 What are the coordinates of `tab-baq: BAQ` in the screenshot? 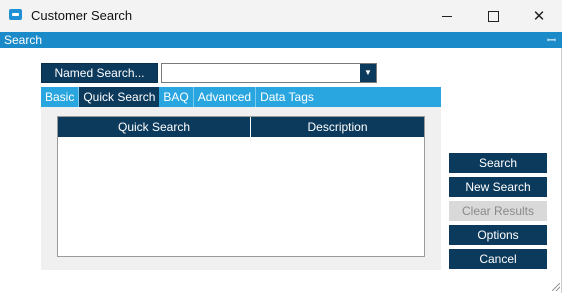 It's located at (176, 97).